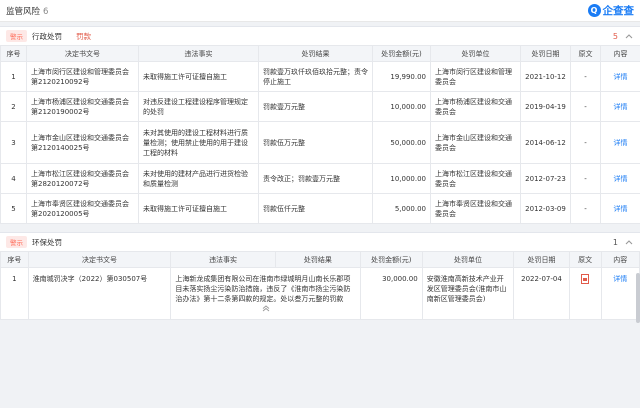  I want to click on row-amount: 50,000.00, so click(401, 142).